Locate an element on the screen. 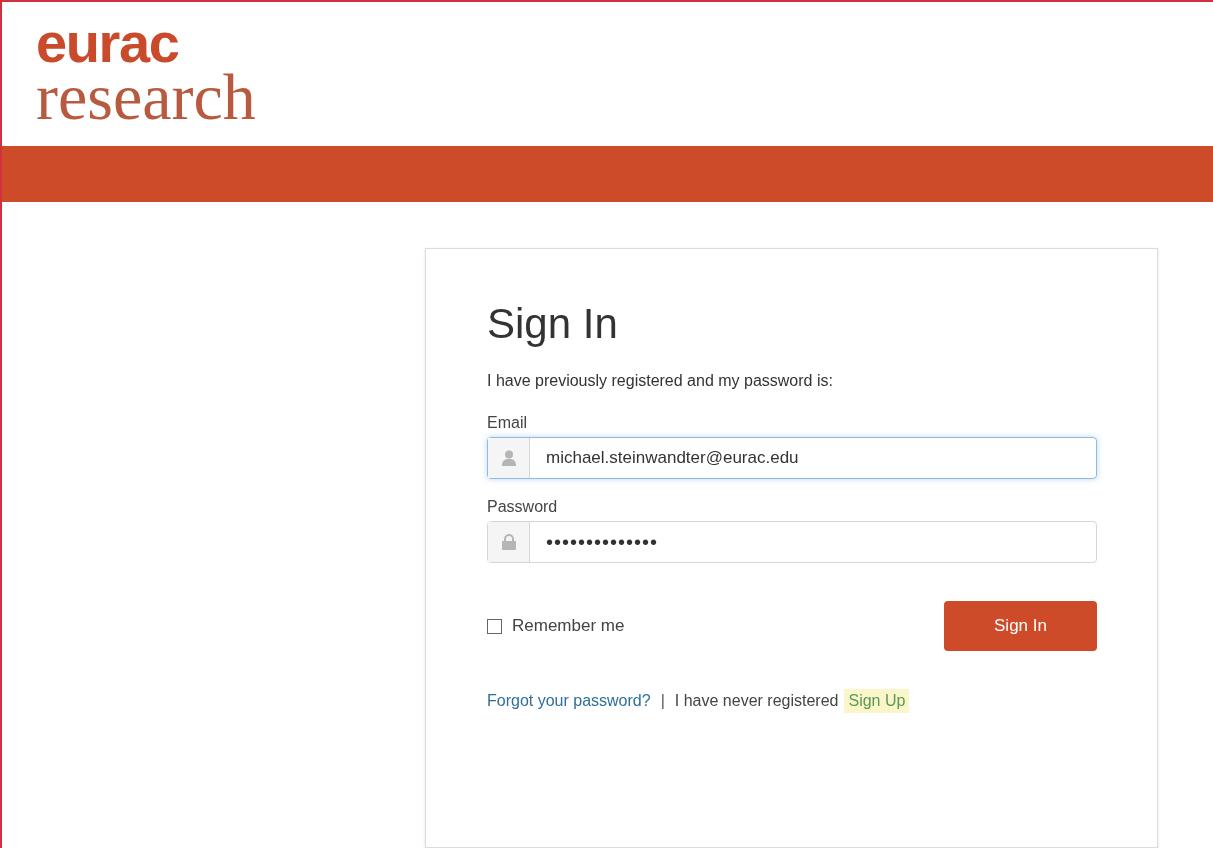 The image size is (1213, 848). never-registered-text: I have never registered is located at coordinates (756, 701).